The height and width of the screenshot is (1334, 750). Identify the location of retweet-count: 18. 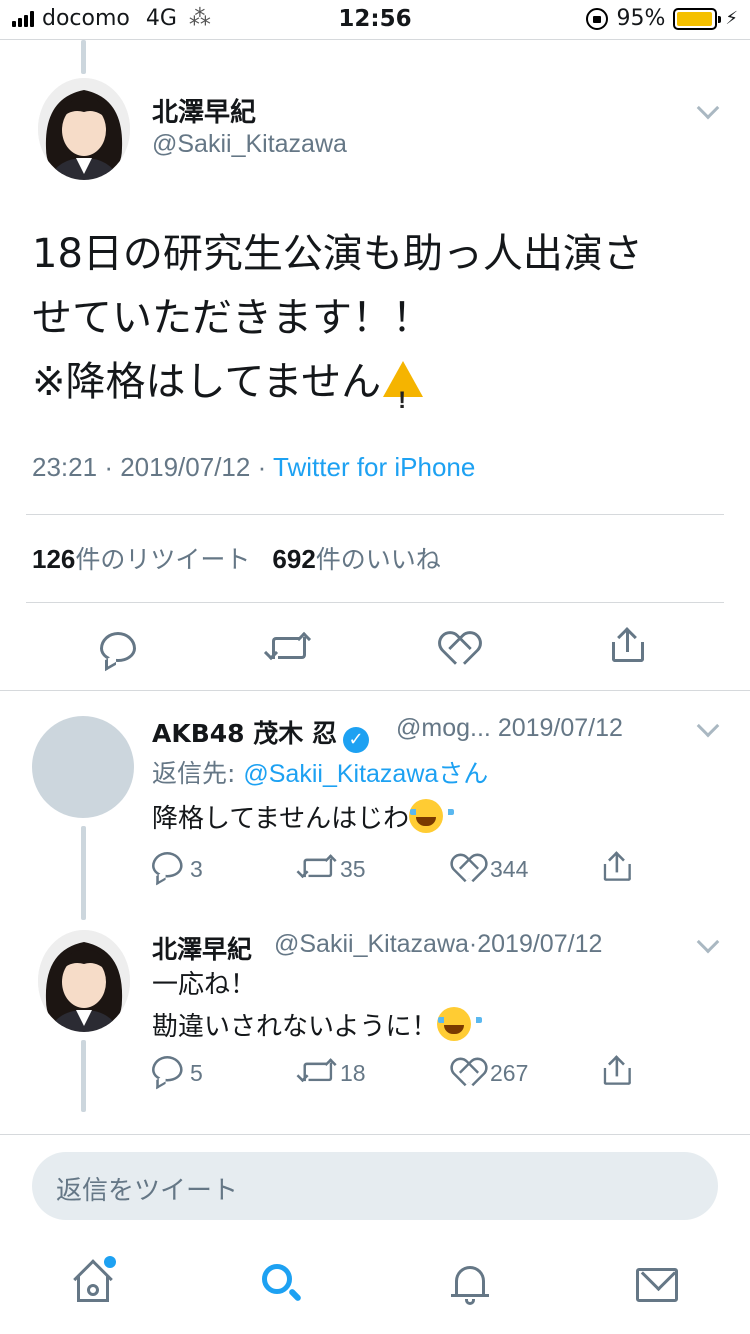
(353, 1073).